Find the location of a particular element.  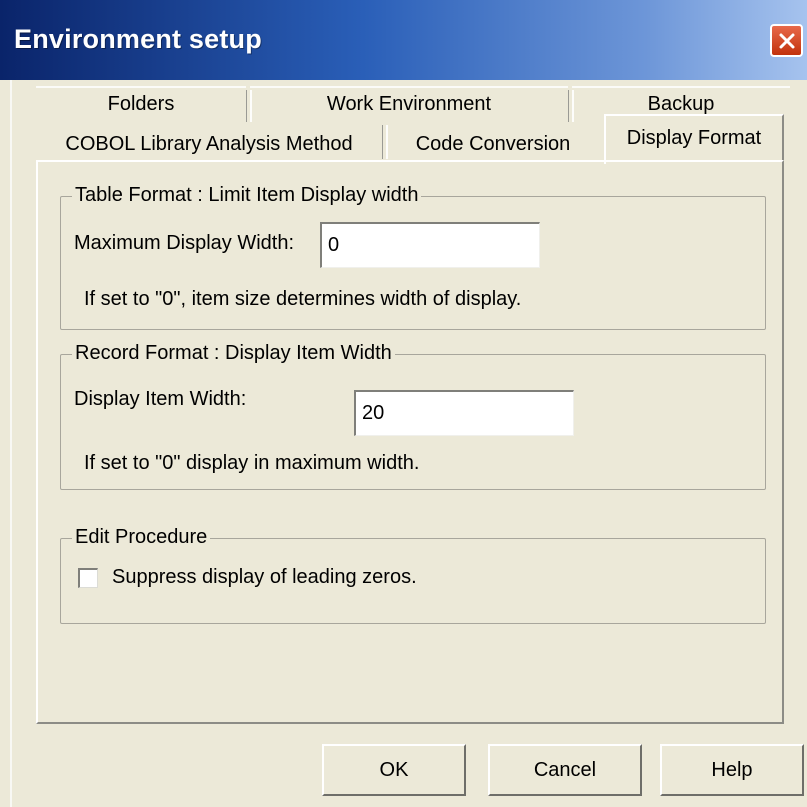

tab-label: Backup is located at coordinates (681, 104).